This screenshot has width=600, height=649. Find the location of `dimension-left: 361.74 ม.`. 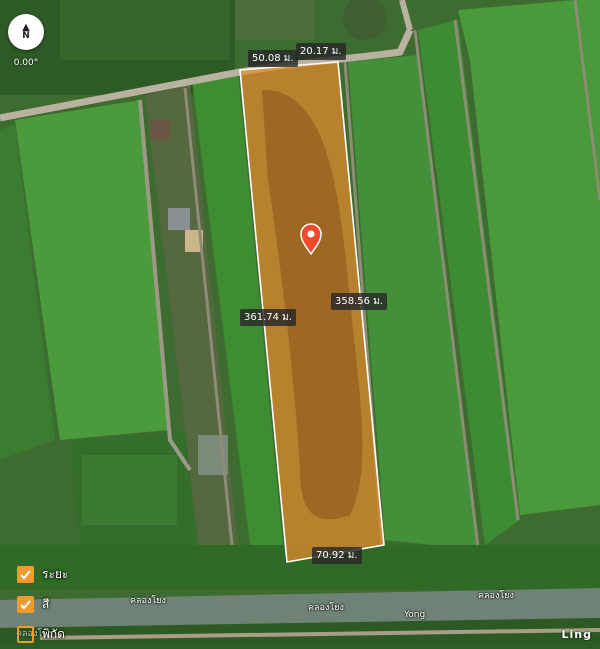

dimension-left: 361.74 ม. is located at coordinates (268, 317).